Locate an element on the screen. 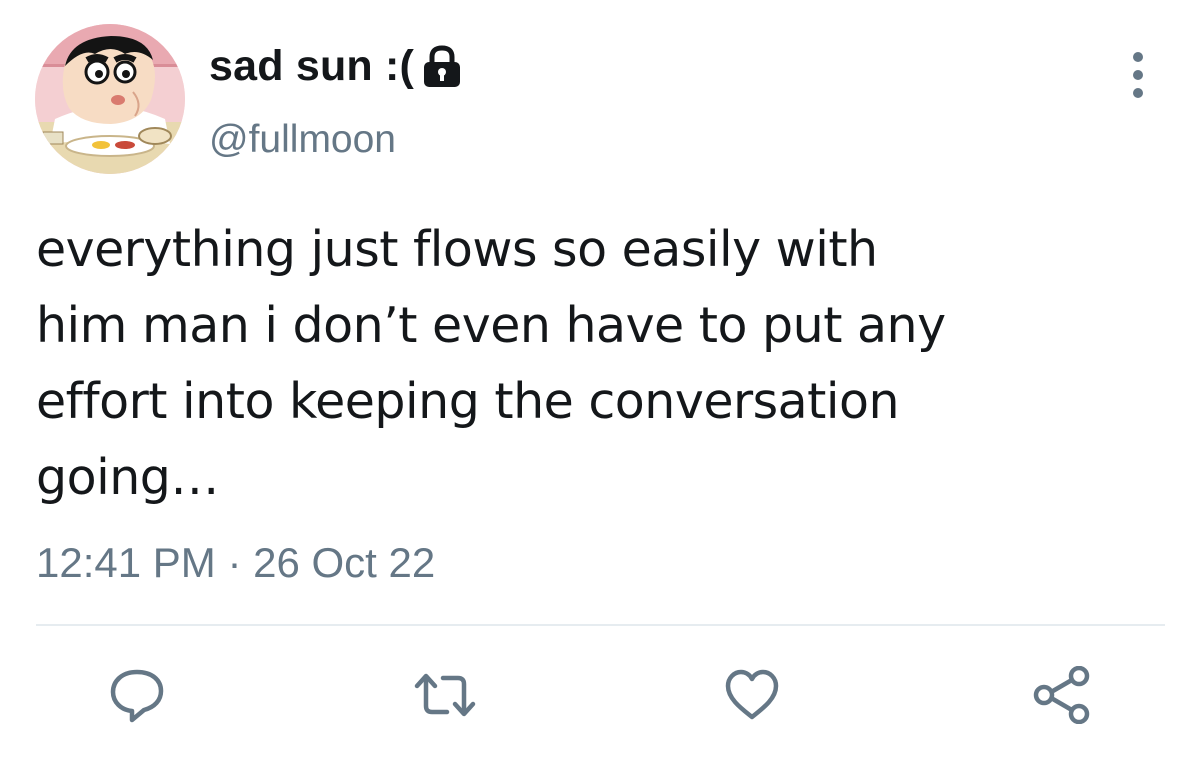  speech-bubble-icon is located at coordinates (137, 696).